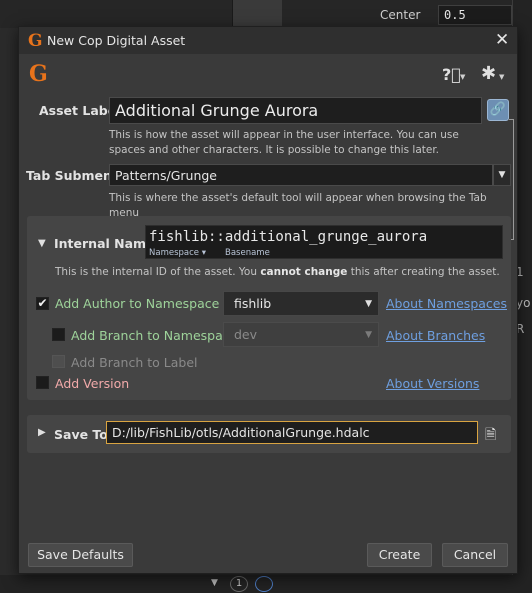 The width and height of the screenshot is (532, 593). What do you see at coordinates (58, 334) in the screenshot?
I see `add-branch-namespace-checkbox` at bounding box center [58, 334].